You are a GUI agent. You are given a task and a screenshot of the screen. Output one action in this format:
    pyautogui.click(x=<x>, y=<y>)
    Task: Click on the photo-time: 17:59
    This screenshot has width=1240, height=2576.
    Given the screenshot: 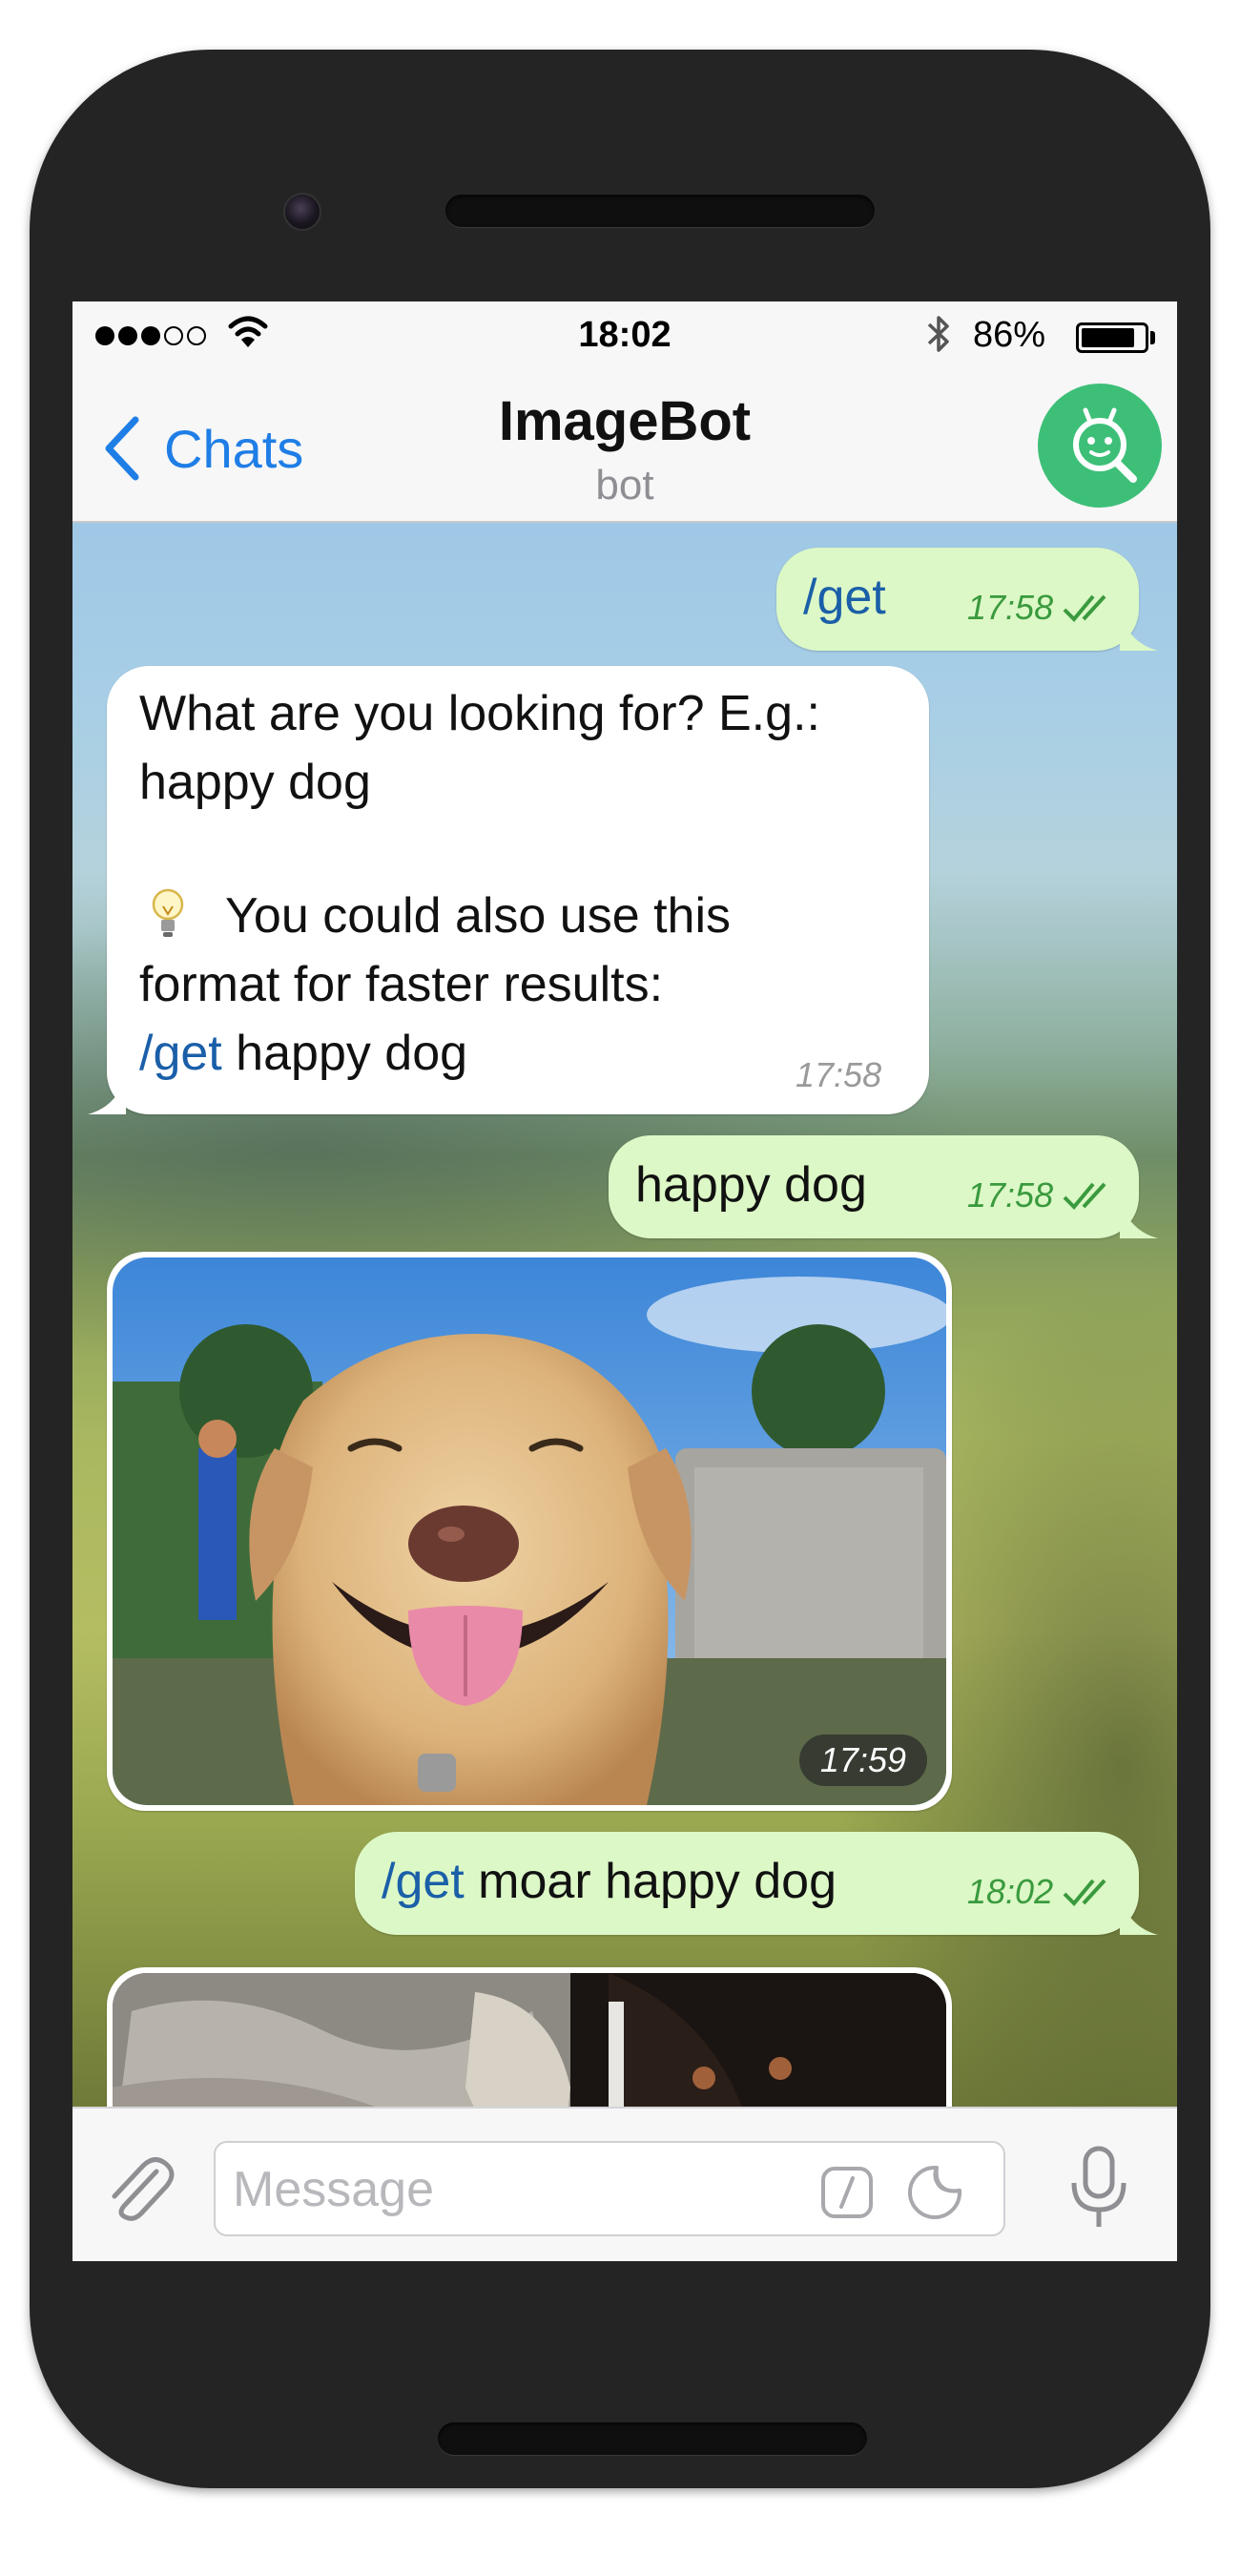 What is the action you would take?
    pyautogui.click(x=863, y=1760)
    